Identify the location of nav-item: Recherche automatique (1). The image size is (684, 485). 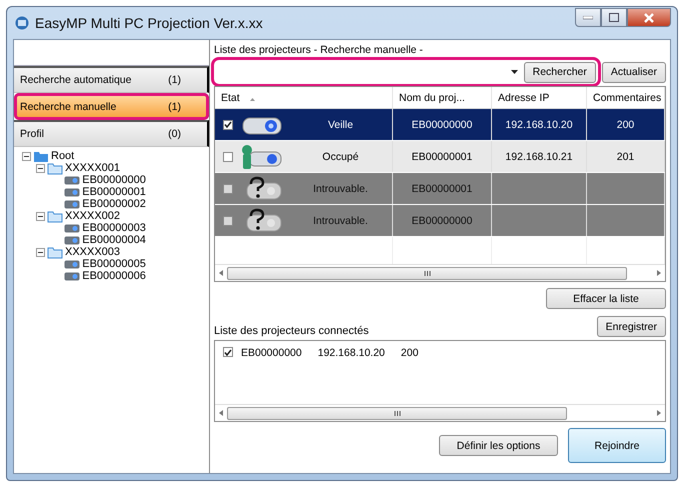
(111, 79).